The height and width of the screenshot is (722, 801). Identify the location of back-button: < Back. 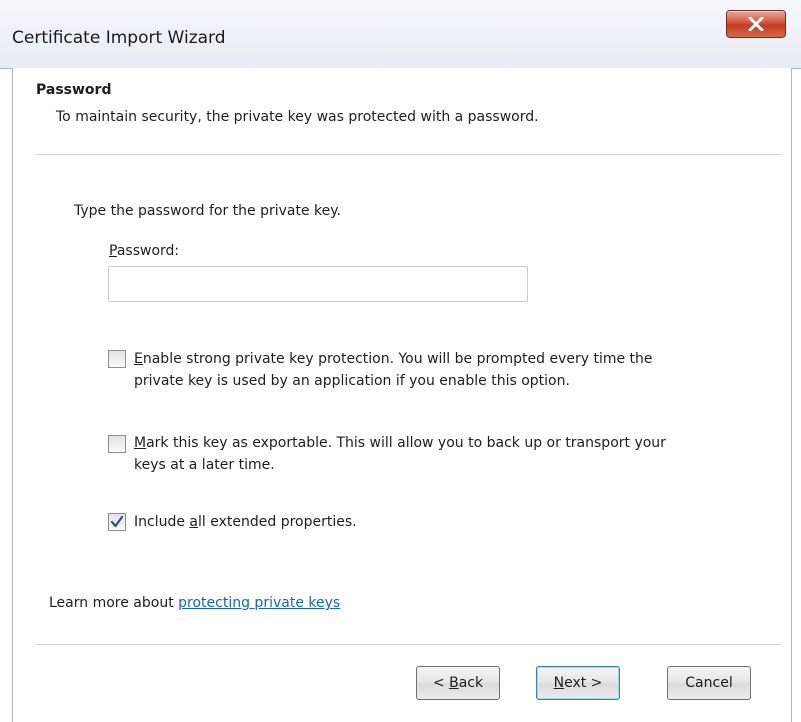
(458, 683).